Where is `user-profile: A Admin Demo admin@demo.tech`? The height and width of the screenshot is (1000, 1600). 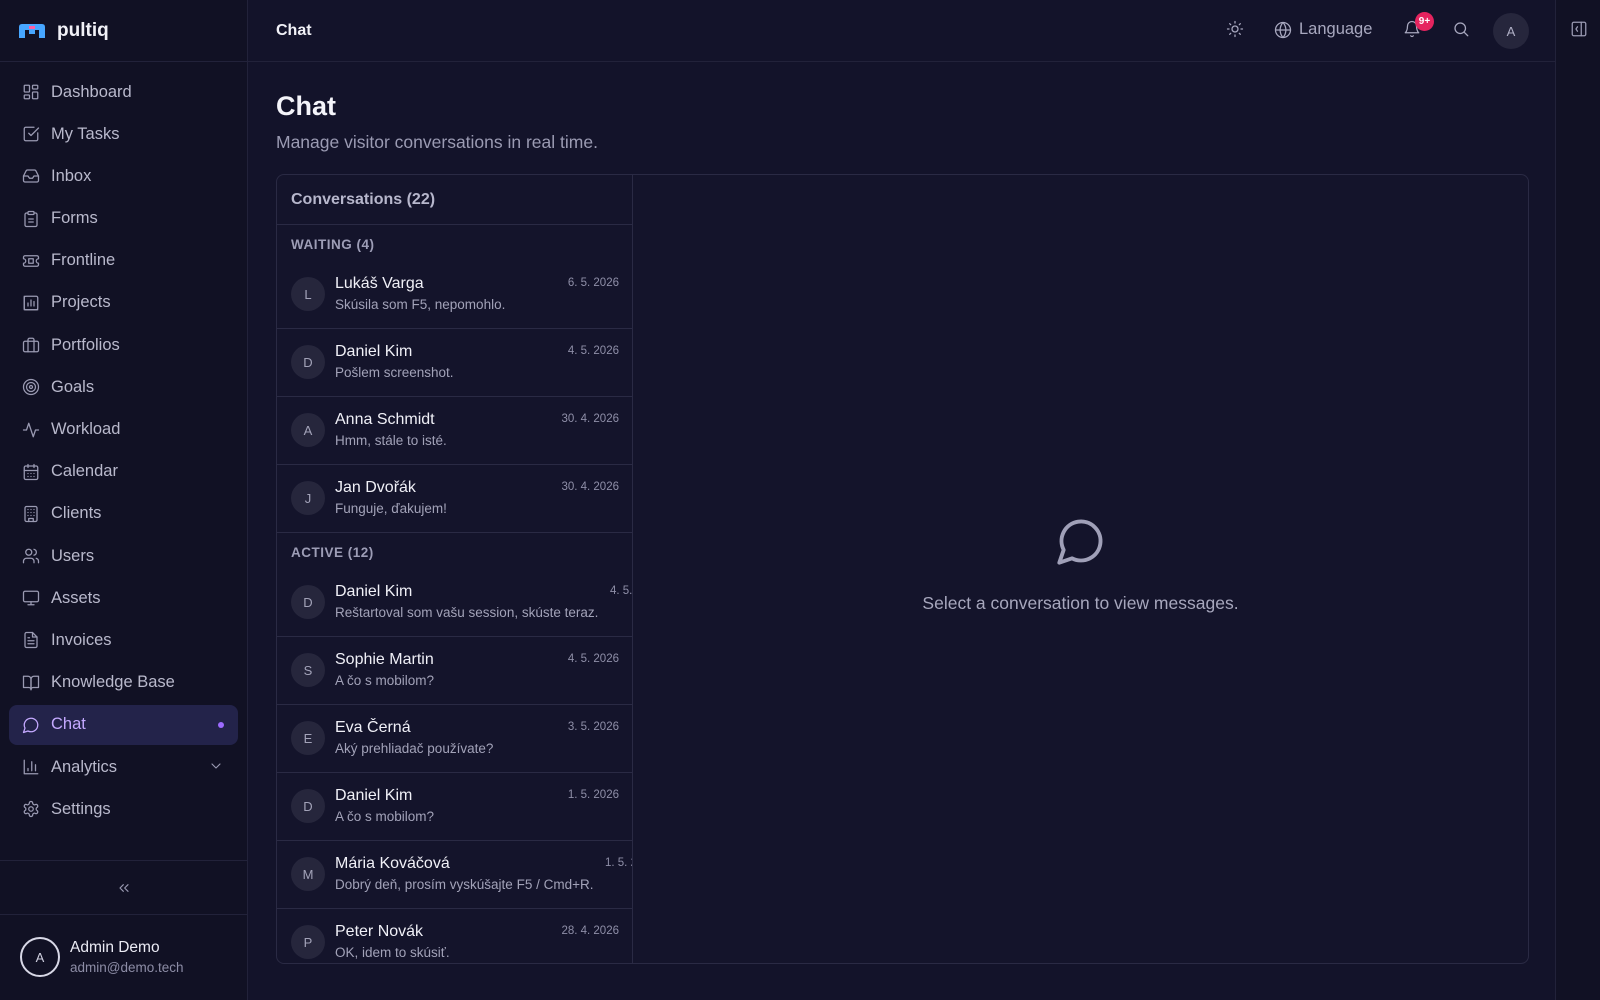
user-profile: A Admin Demo admin@demo.tech is located at coordinates (102, 957).